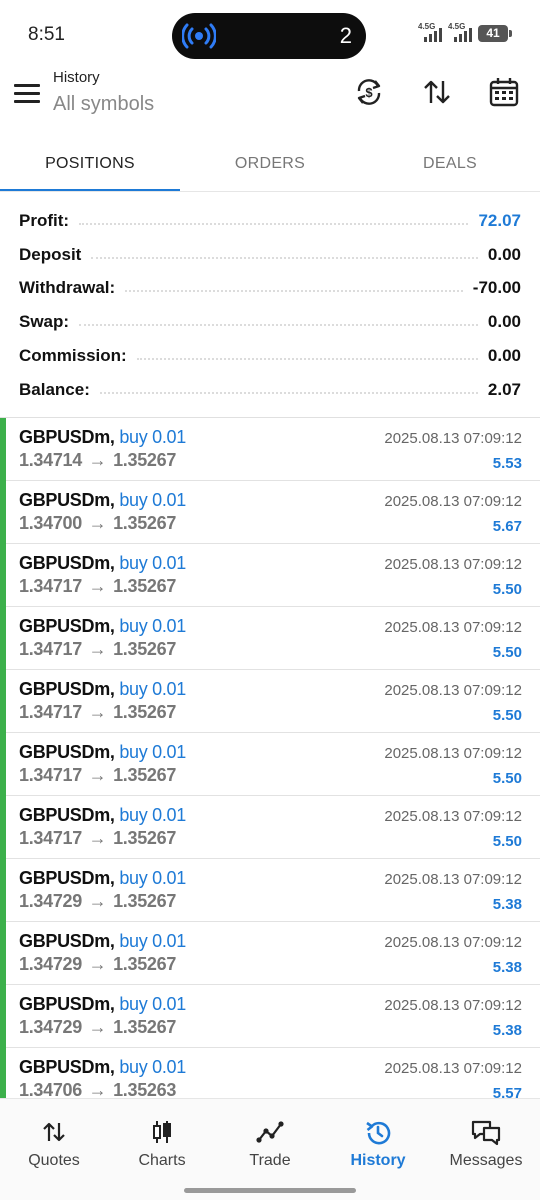 Image resolution: width=540 pixels, height=1200 pixels. Describe the element at coordinates (145, 1089) in the screenshot. I see `close-price: 1.35263` at that location.